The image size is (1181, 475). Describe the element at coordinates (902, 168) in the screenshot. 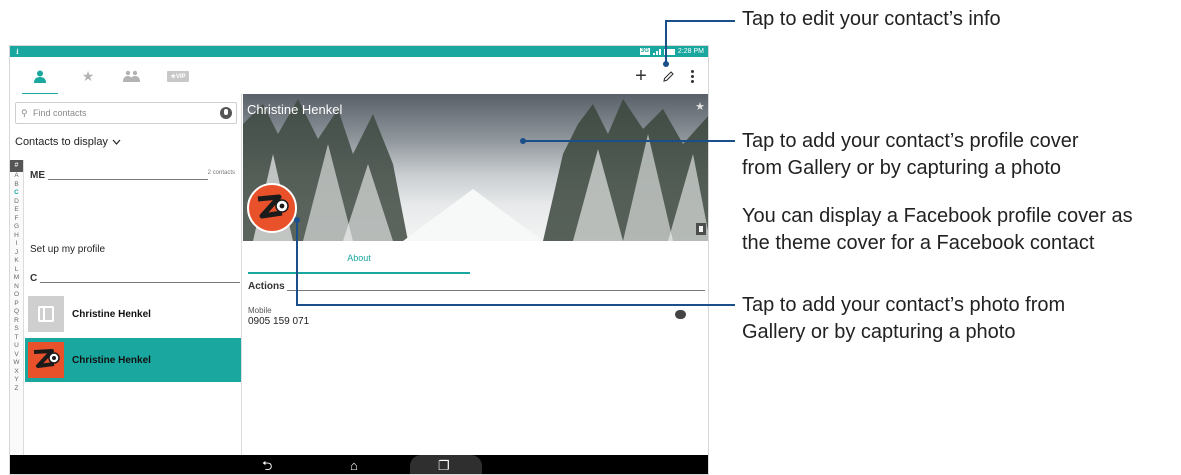

I see `callout-cover-line: from Gallery or by capturing a photo` at that location.